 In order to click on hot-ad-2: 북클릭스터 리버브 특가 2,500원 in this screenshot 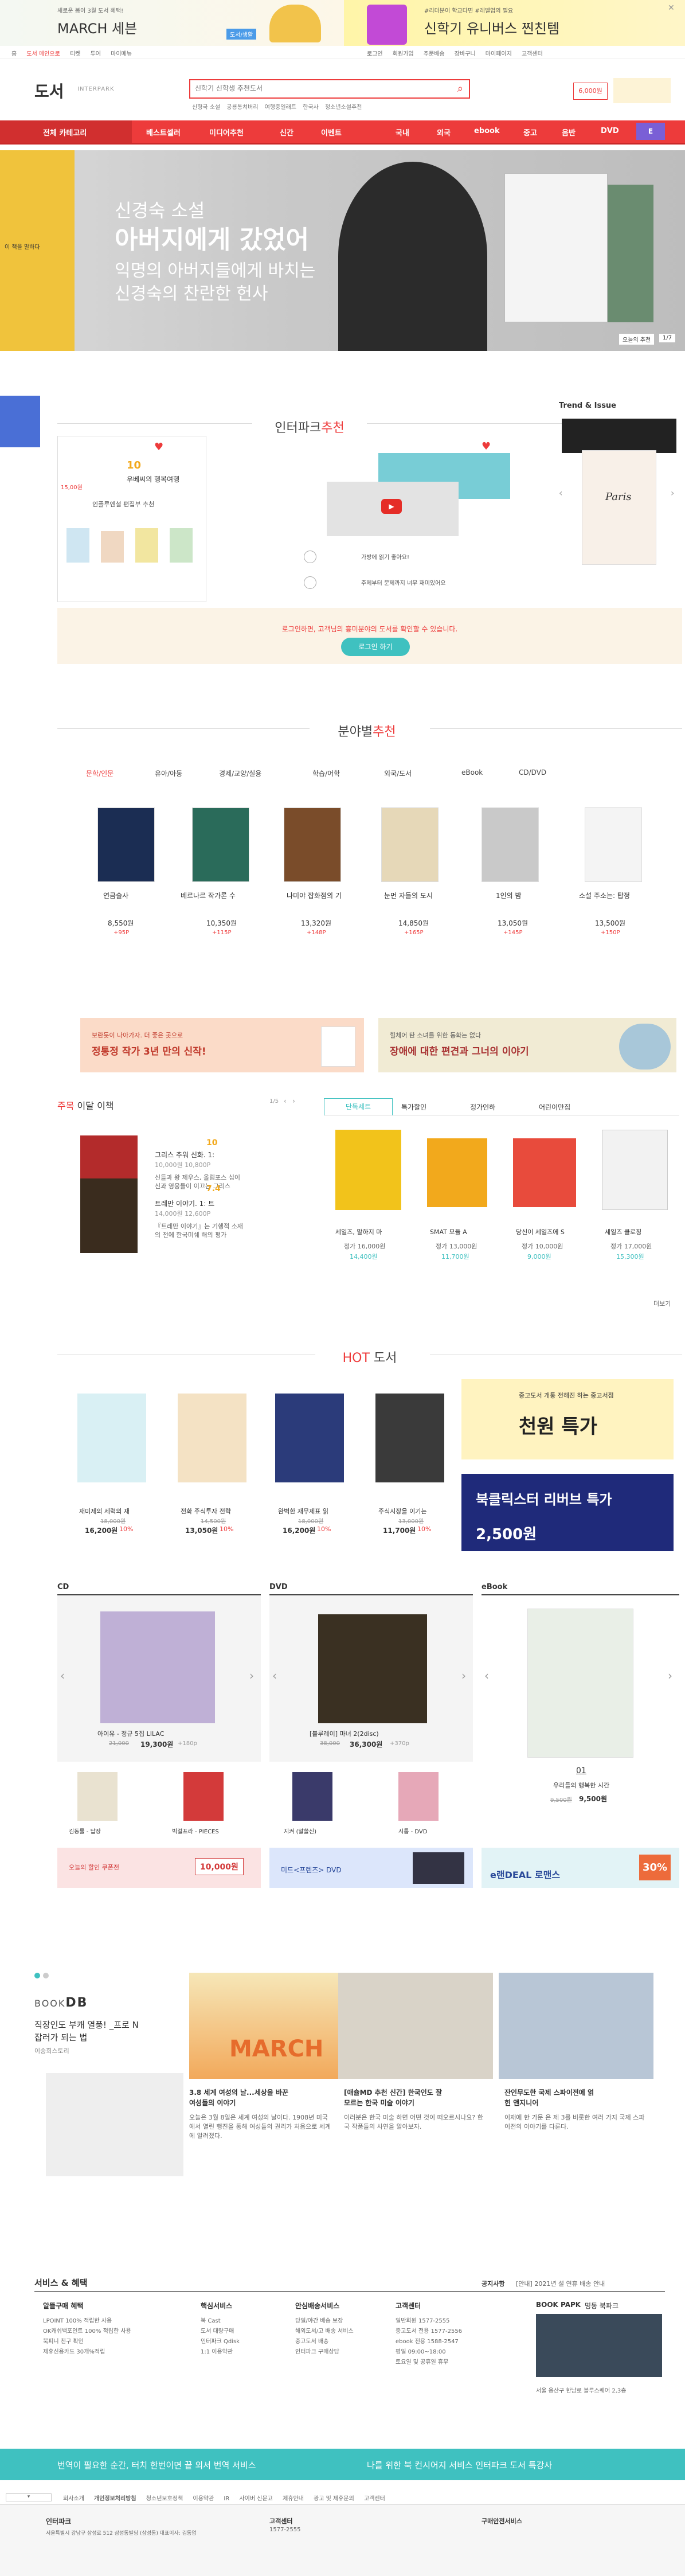, I will do `click(567, 1512)`.